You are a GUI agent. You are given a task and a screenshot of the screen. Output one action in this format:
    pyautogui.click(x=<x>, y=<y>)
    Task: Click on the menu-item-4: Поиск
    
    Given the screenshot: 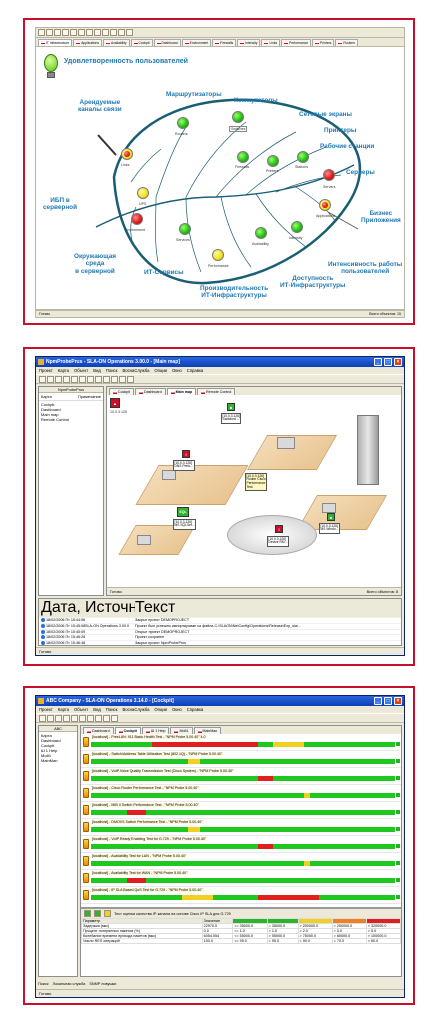 What is the action you would take?
    pyautogui.click(x=112, y=370)
    